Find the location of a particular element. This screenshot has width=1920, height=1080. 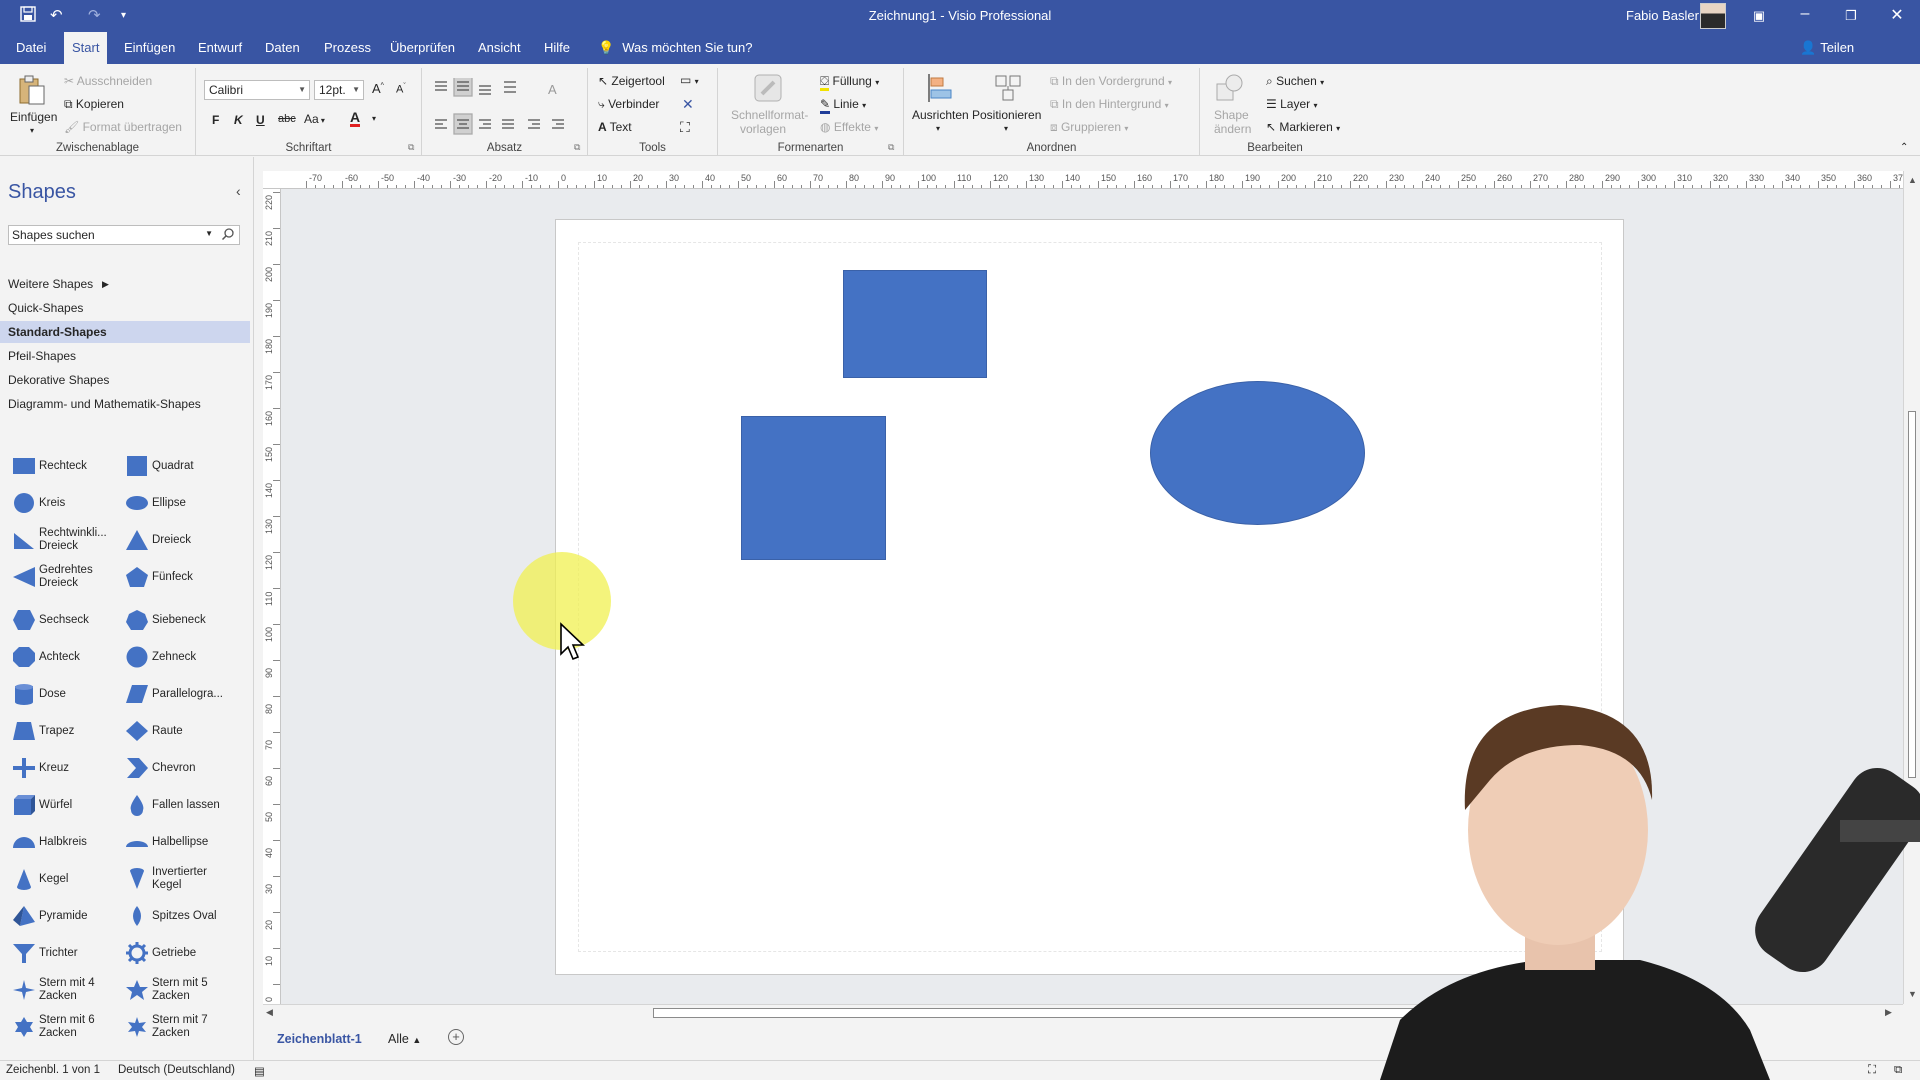

stencil-item: Trapez is located at coordinates (61, 731).